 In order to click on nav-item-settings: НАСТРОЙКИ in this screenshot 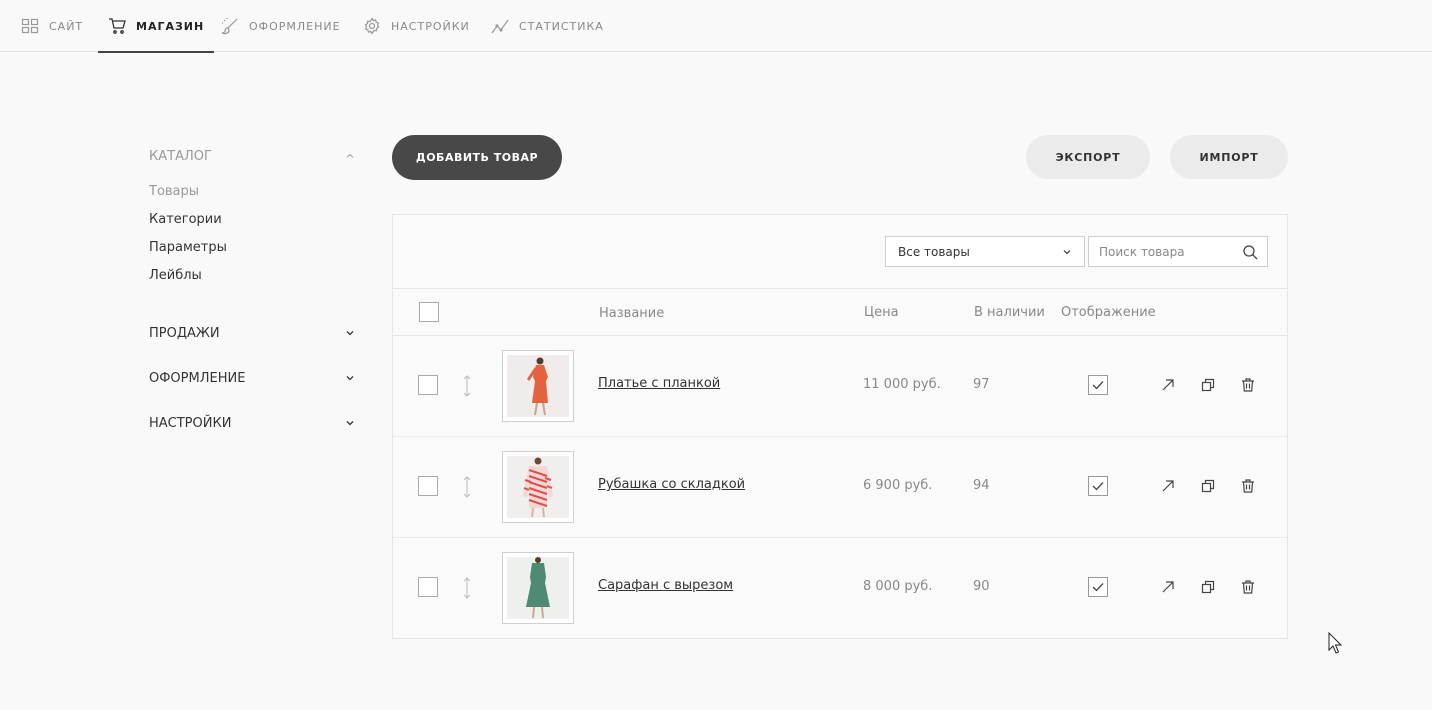, I will do `click(416, 26)`.